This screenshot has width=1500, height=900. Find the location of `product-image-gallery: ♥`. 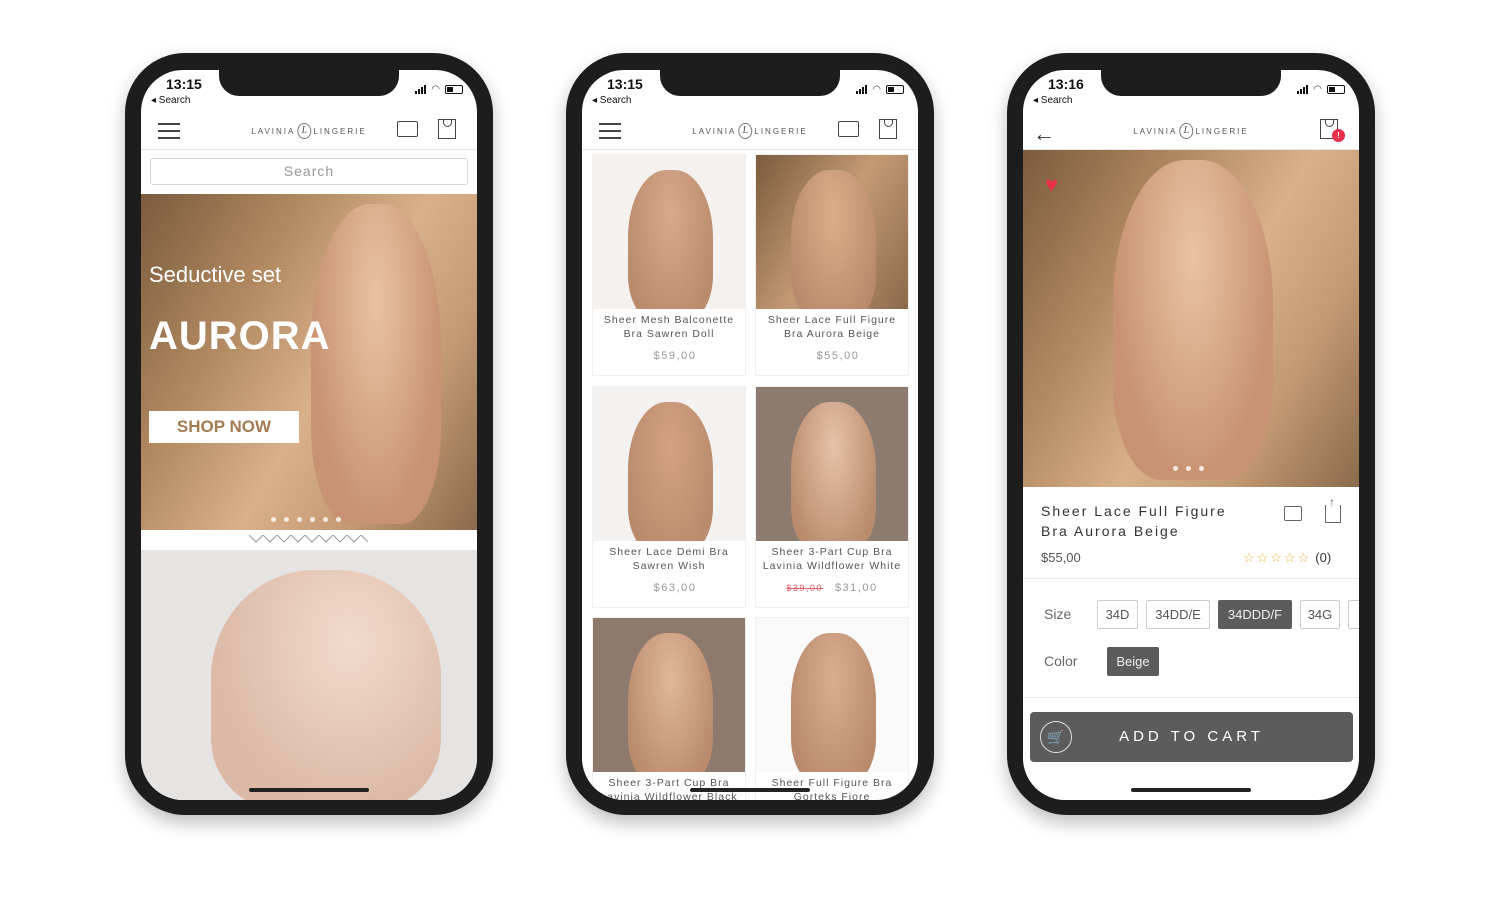

product-image-gallery: ♥ is located at coordinates (1191, 318).